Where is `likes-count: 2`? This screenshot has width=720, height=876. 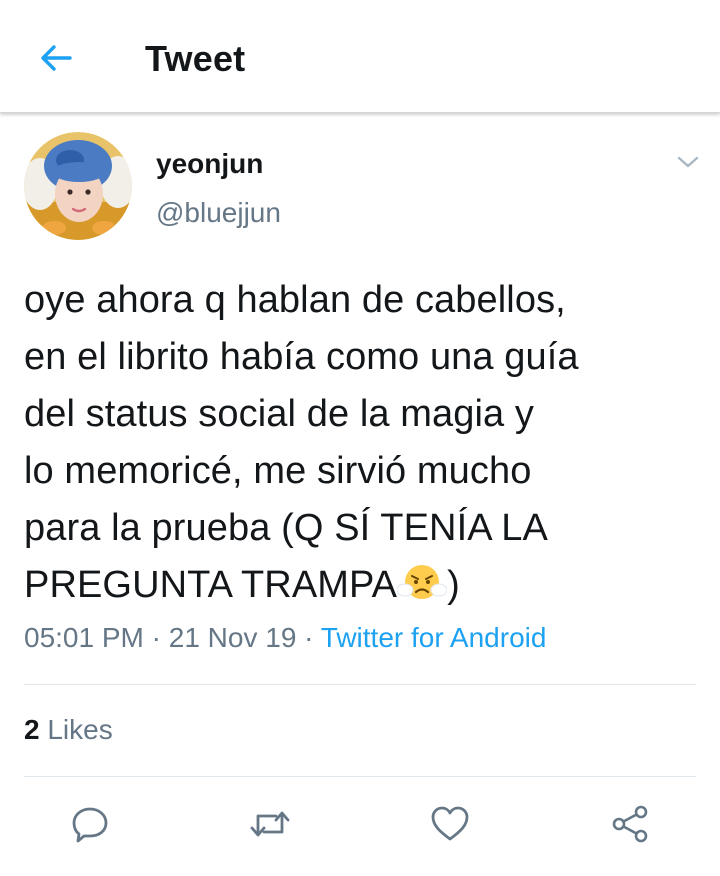
likes-count: 2 is located at coordinates (32, 729).